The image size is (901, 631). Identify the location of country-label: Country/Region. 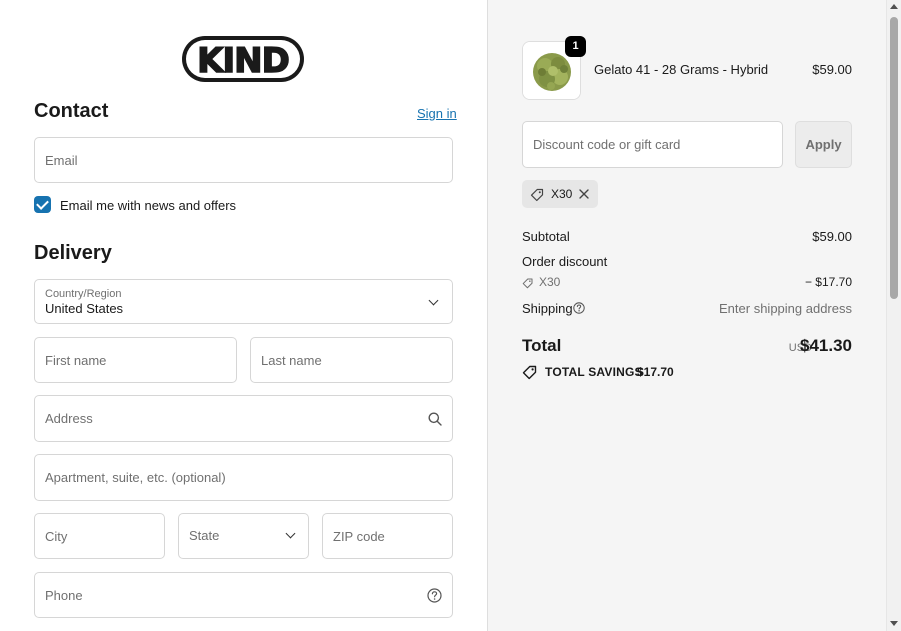
(83, 294).